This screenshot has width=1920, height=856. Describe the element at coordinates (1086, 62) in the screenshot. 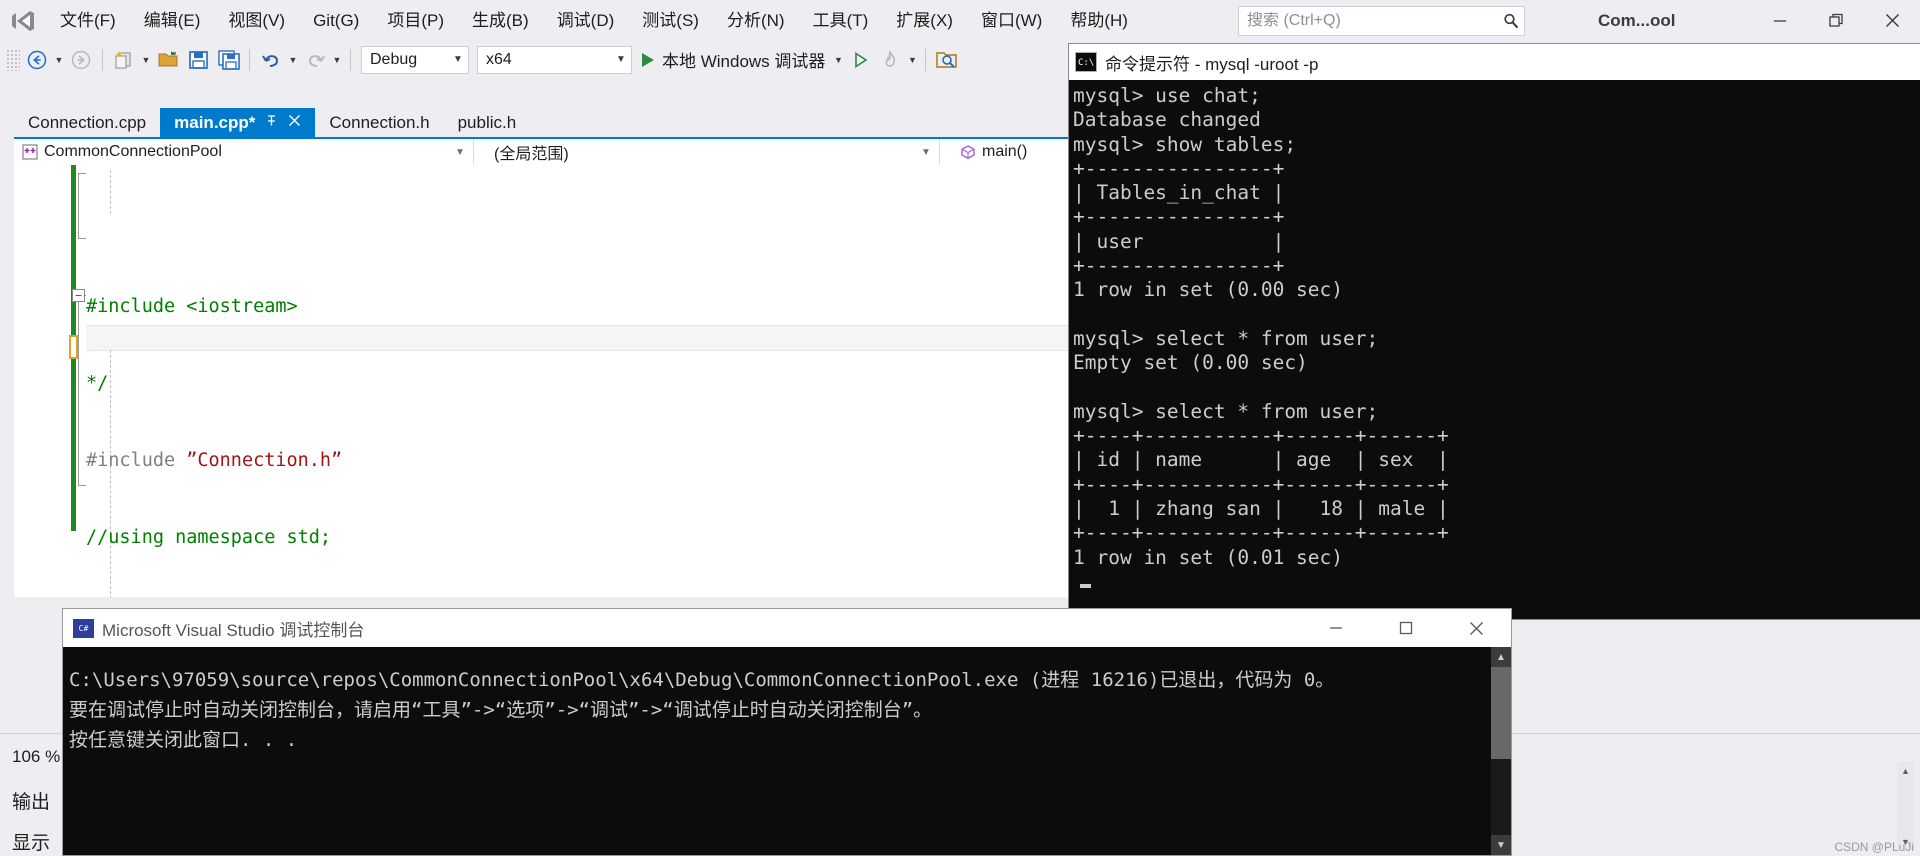

I see `cmd-icon: C:\.` at that location.